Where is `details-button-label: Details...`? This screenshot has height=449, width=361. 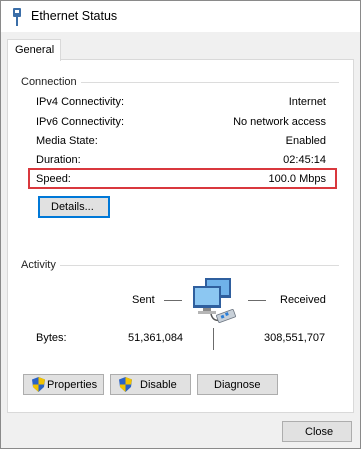
details-button-label: Details... is located at coordinates (72, 207).